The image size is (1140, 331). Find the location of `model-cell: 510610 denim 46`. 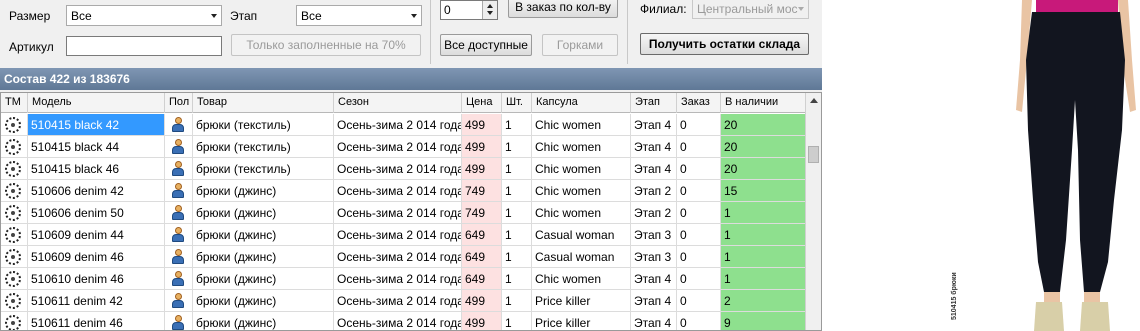

model-cell: 510610 denim 46 is located at coordinates (96, 278).